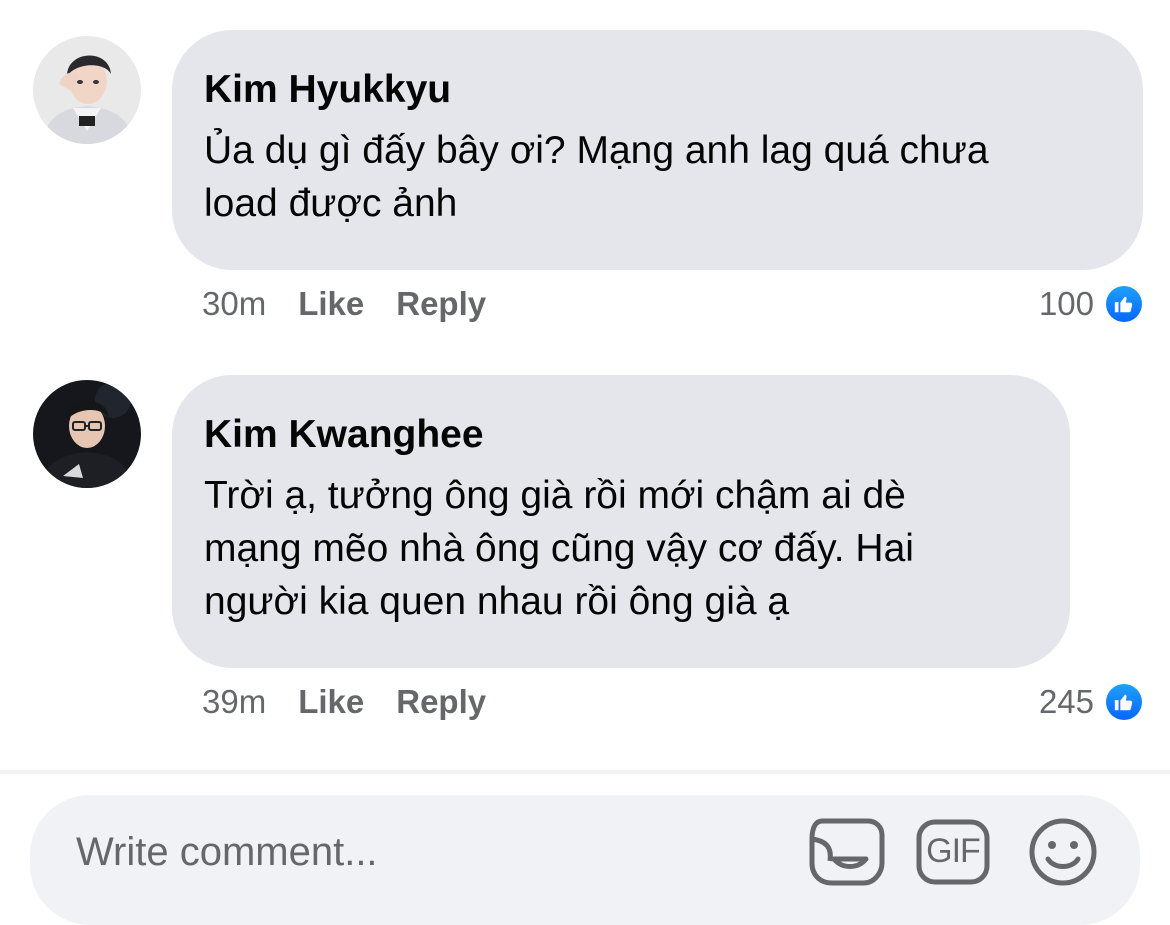  I want to click on comment-time: 39m, so click(234, 702).